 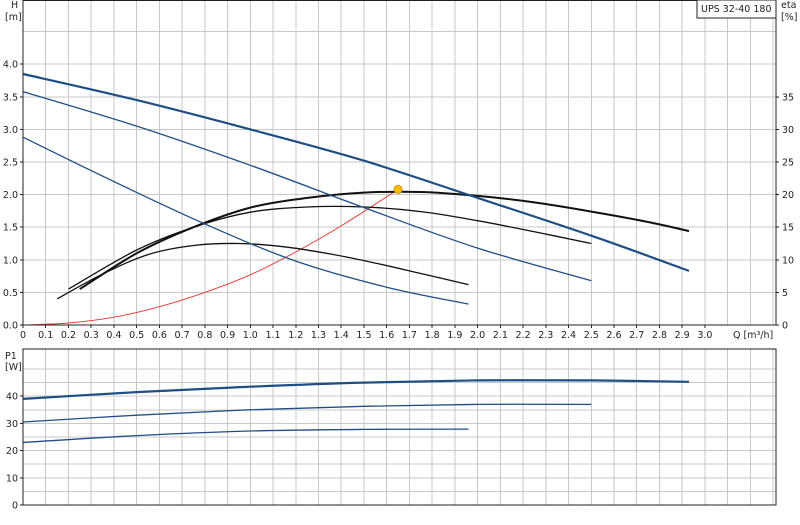 I want to click on x-tick-label: 0.5, so click(x=136, y=335).